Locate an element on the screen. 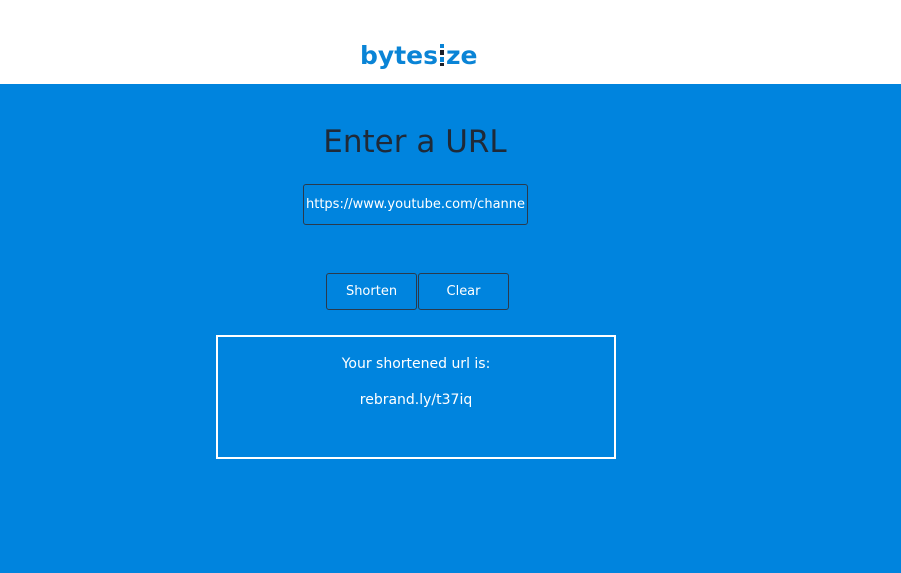  site-header: bytes ze is located at coordinates (450, 42).